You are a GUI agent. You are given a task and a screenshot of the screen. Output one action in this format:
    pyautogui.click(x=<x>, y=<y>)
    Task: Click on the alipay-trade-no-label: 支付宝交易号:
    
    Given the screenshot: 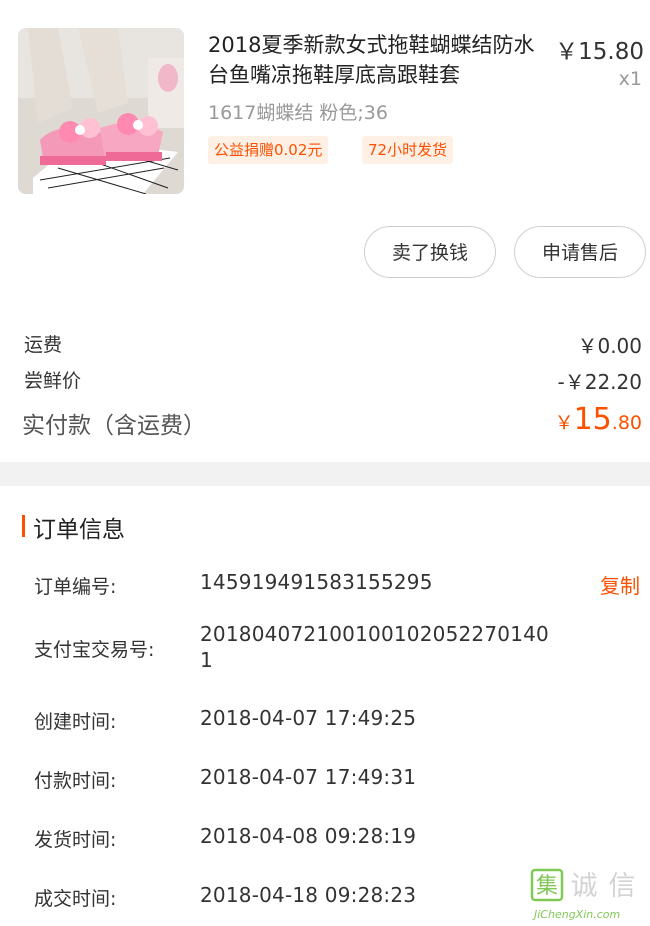 What is the action you would take?
    pyautogui.click(x=94, y=650)
    